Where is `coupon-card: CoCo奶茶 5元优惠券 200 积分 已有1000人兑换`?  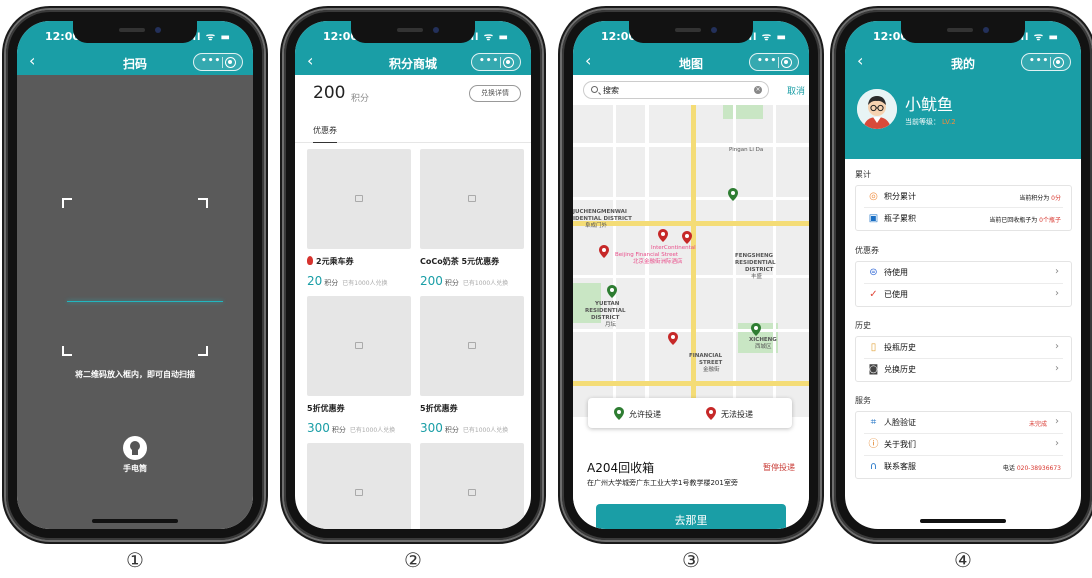
coupon-card: CoCo奶茶 5元优惠券 200 积分 已有1000人兑换 is located at coordinates (472, 219).